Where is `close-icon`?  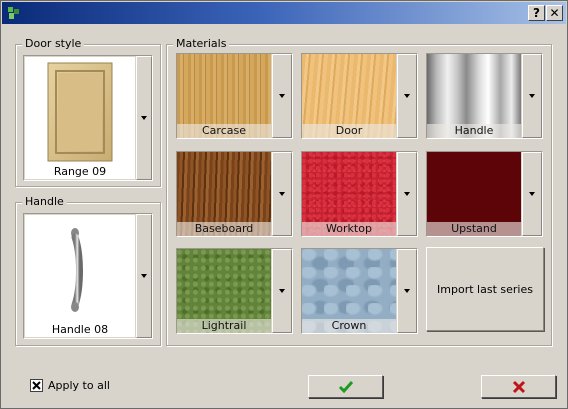
close-icon is located at coordinates (519, 387).